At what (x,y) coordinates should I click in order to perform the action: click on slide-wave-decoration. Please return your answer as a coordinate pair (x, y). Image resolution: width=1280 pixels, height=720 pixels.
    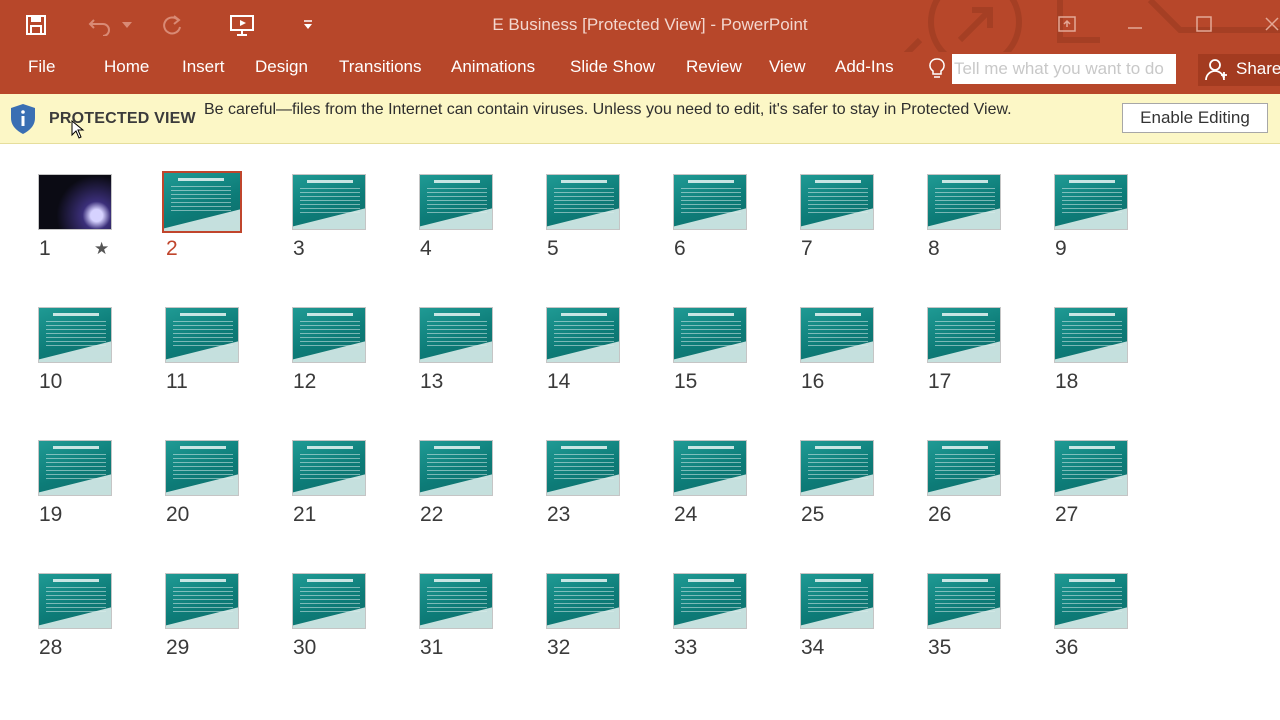
    Looking at the image, I should click on (202, 219).